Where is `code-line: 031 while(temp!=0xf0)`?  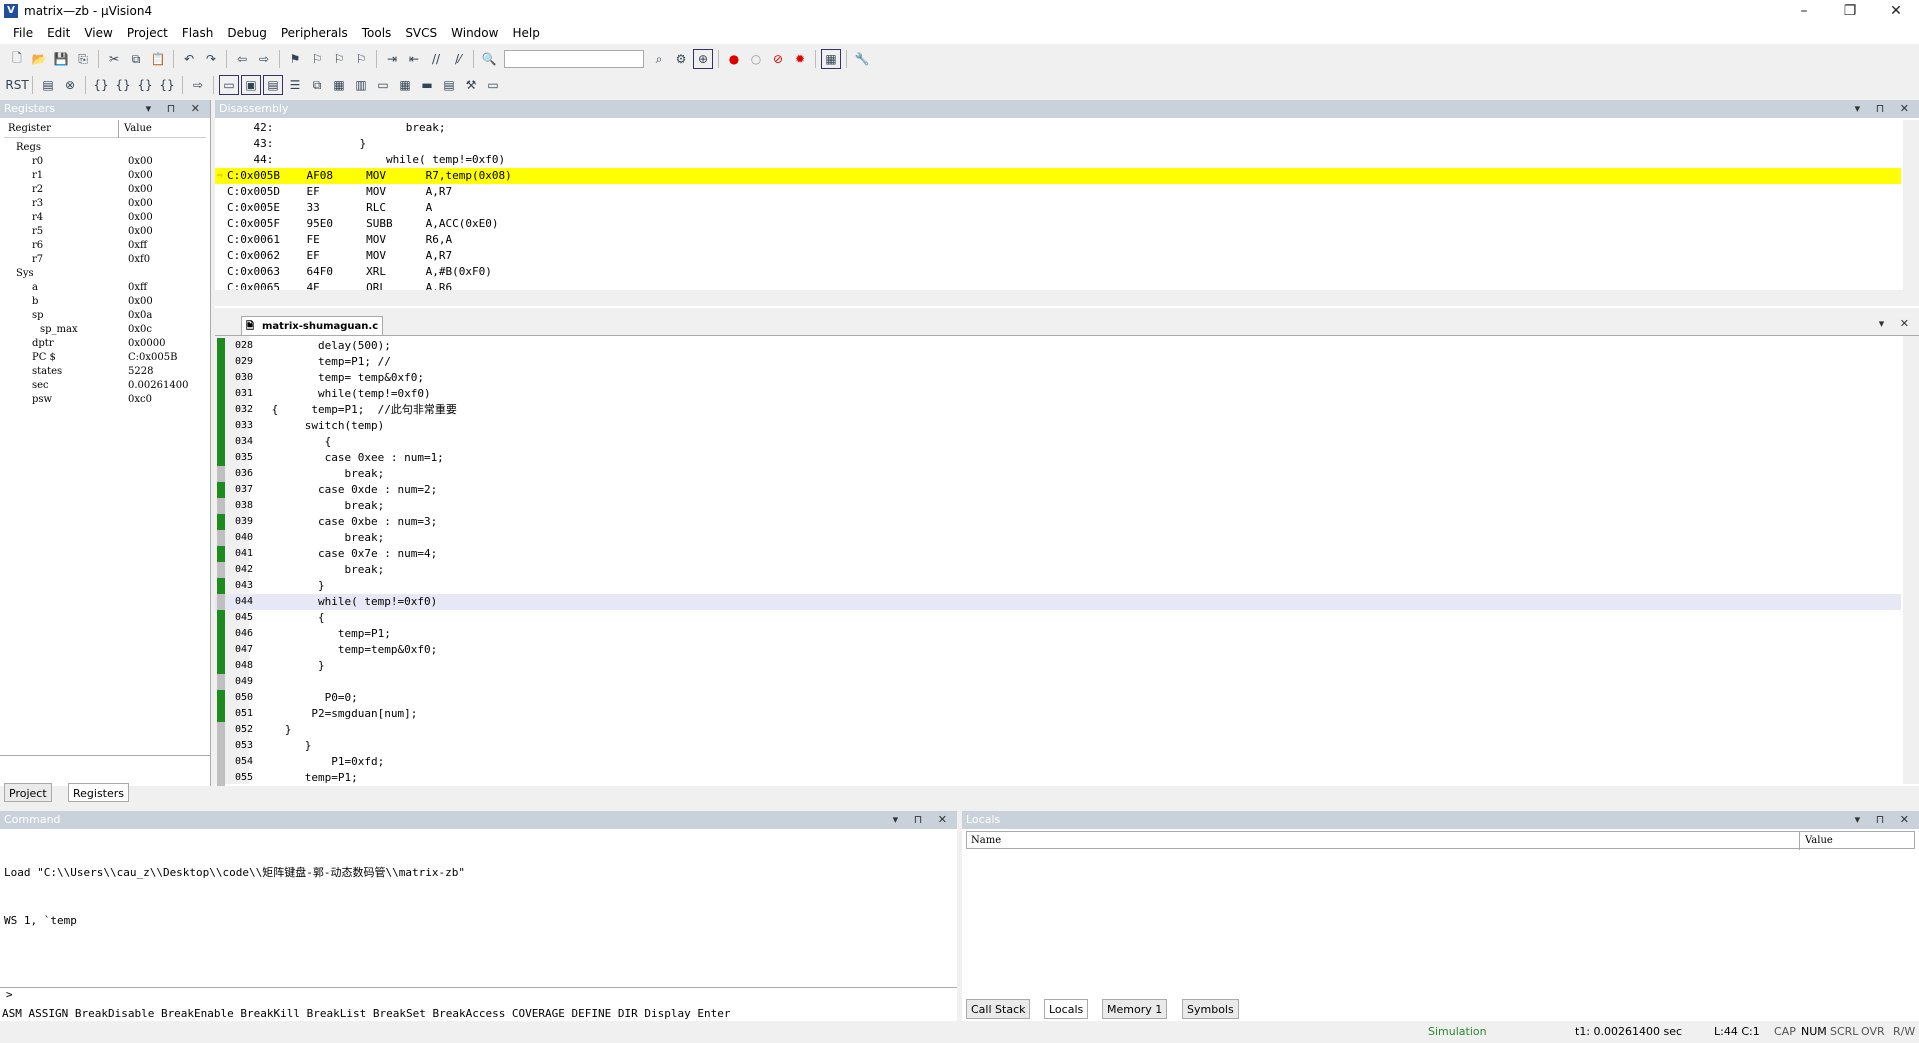
code-line: 031 while(temp!=0xf0) is located at coordinates (1058, 394).